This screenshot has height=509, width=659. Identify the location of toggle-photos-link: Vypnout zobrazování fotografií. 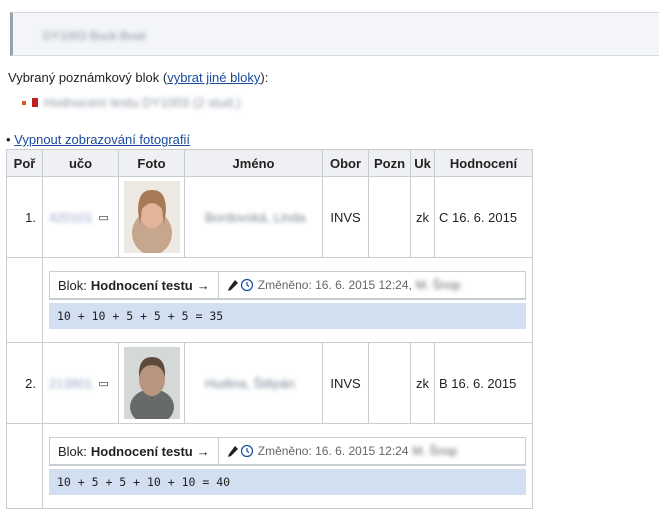
(102, 139).